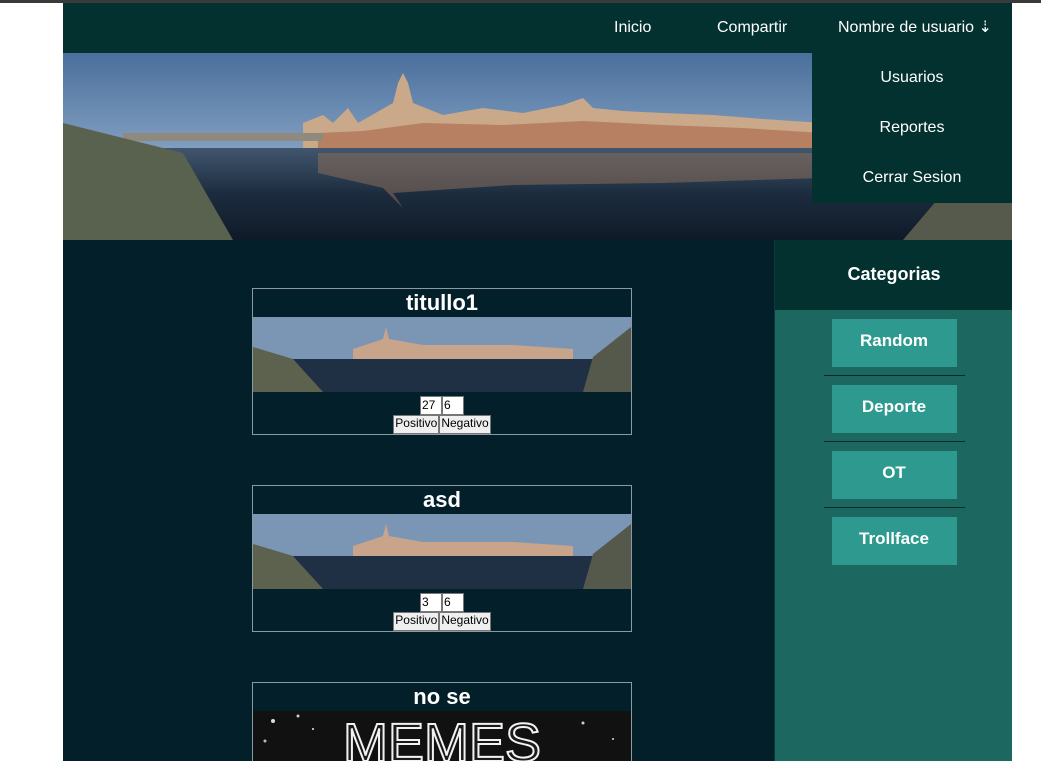 This screenshot has height=761, width=1041. What do you see at coordinates (442, 696) in the screenshot?
I see `post-title: no se` at bounding box center [442, 696].